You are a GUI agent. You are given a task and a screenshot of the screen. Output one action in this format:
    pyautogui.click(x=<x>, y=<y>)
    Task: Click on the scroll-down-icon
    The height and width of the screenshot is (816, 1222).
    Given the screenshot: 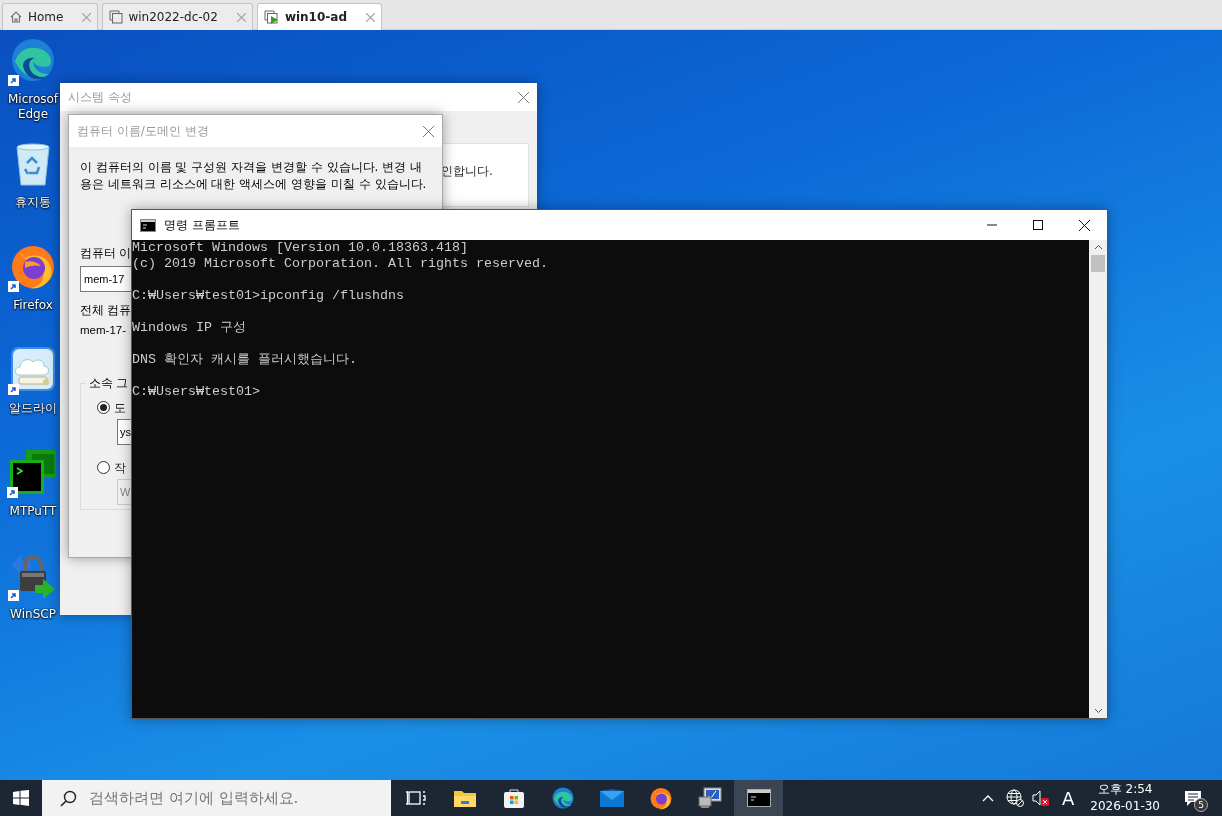 What is the action you would take?
    pyautogui.click(x=1098, y=711)
    